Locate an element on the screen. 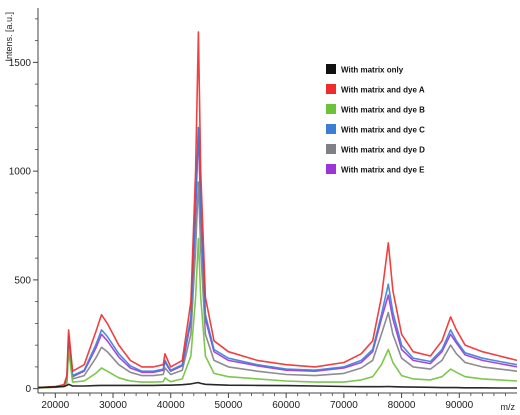 This screenshot has height=415, width=520. y-axis-title: Intens. [a.u.] is located at coordinates (9, 37).